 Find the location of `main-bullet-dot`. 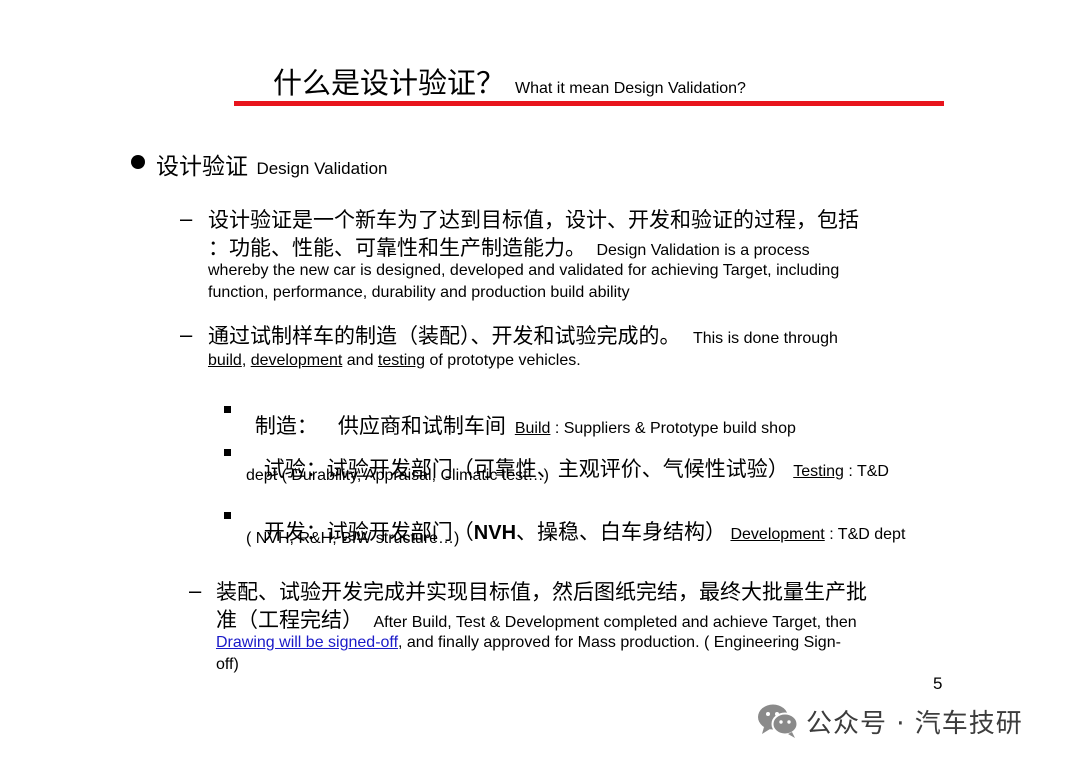

main-bullet-dot is located at coordinates (138, 162).